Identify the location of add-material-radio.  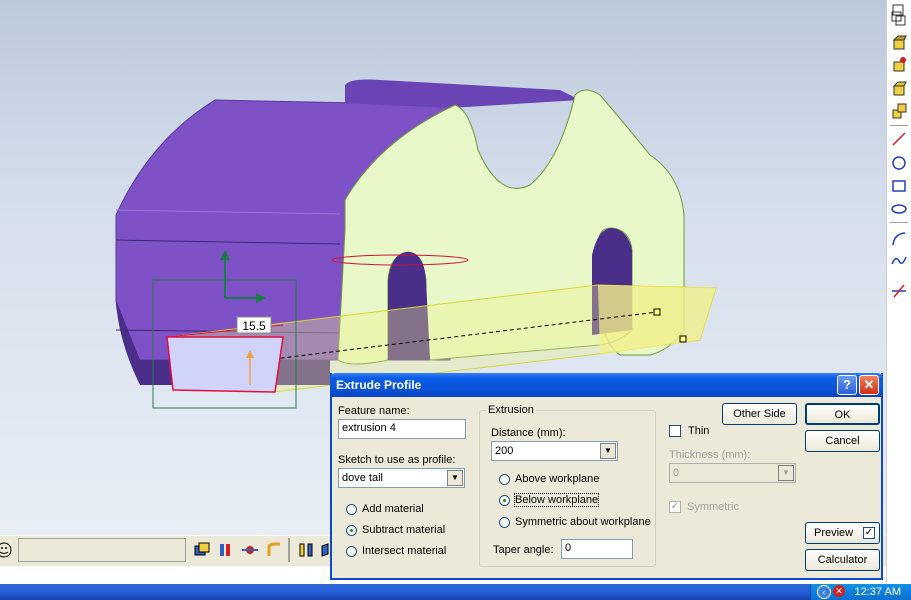
(351, 509).